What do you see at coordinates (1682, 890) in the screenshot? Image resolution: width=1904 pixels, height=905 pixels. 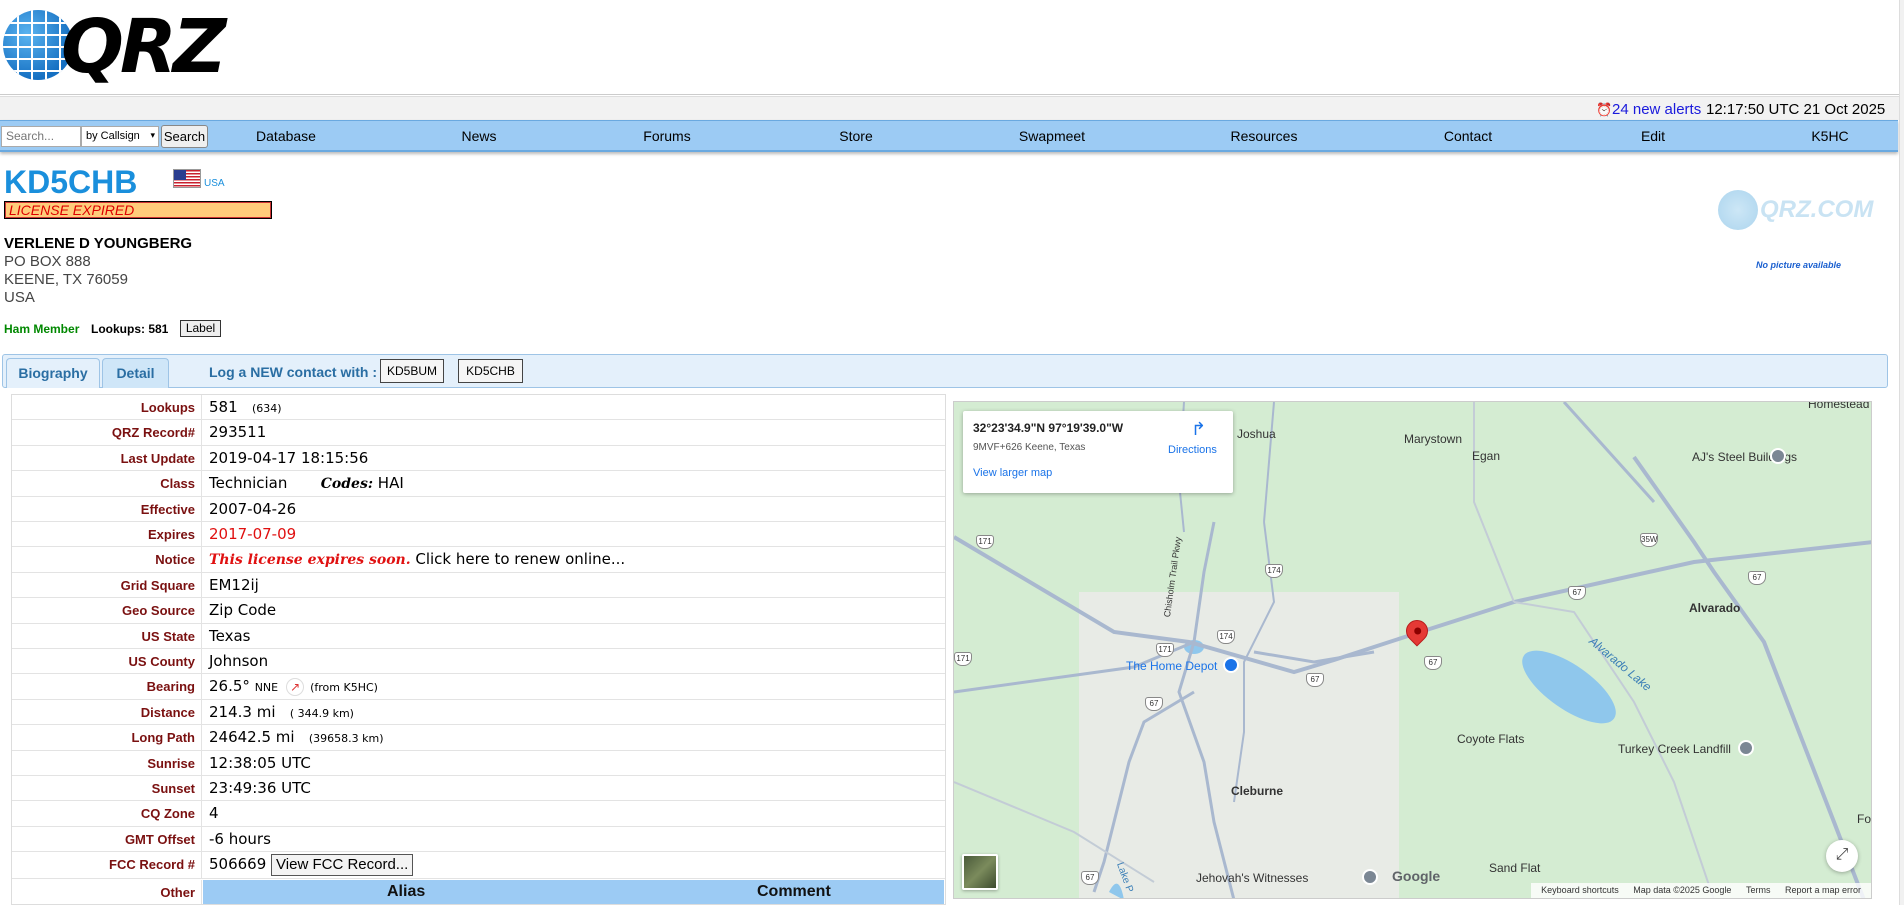 I see `map-data-text: Map data ©2025 Google` at bounding box center [1682, 890].